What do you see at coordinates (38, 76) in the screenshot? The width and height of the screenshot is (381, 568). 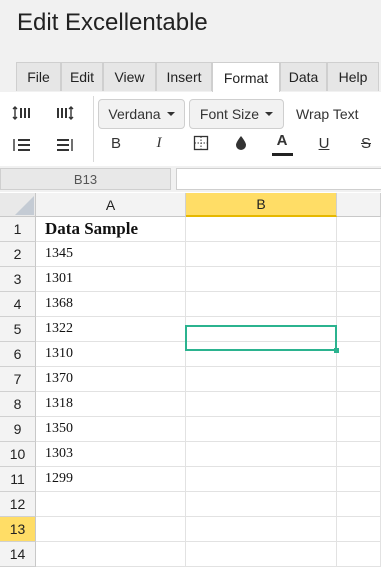 I see `tab-file: File` at bounding box center [38, 76].